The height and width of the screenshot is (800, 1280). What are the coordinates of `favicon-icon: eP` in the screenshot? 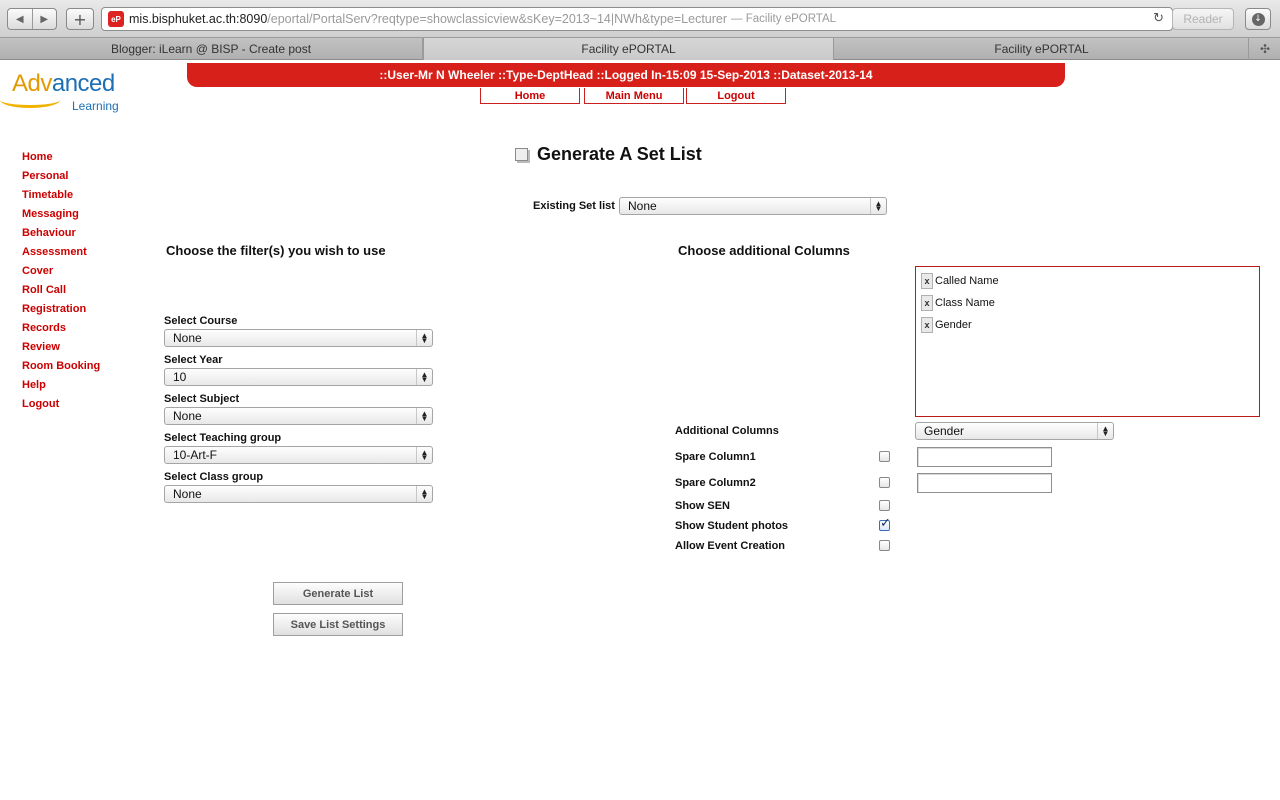 It's located at (116, 19).